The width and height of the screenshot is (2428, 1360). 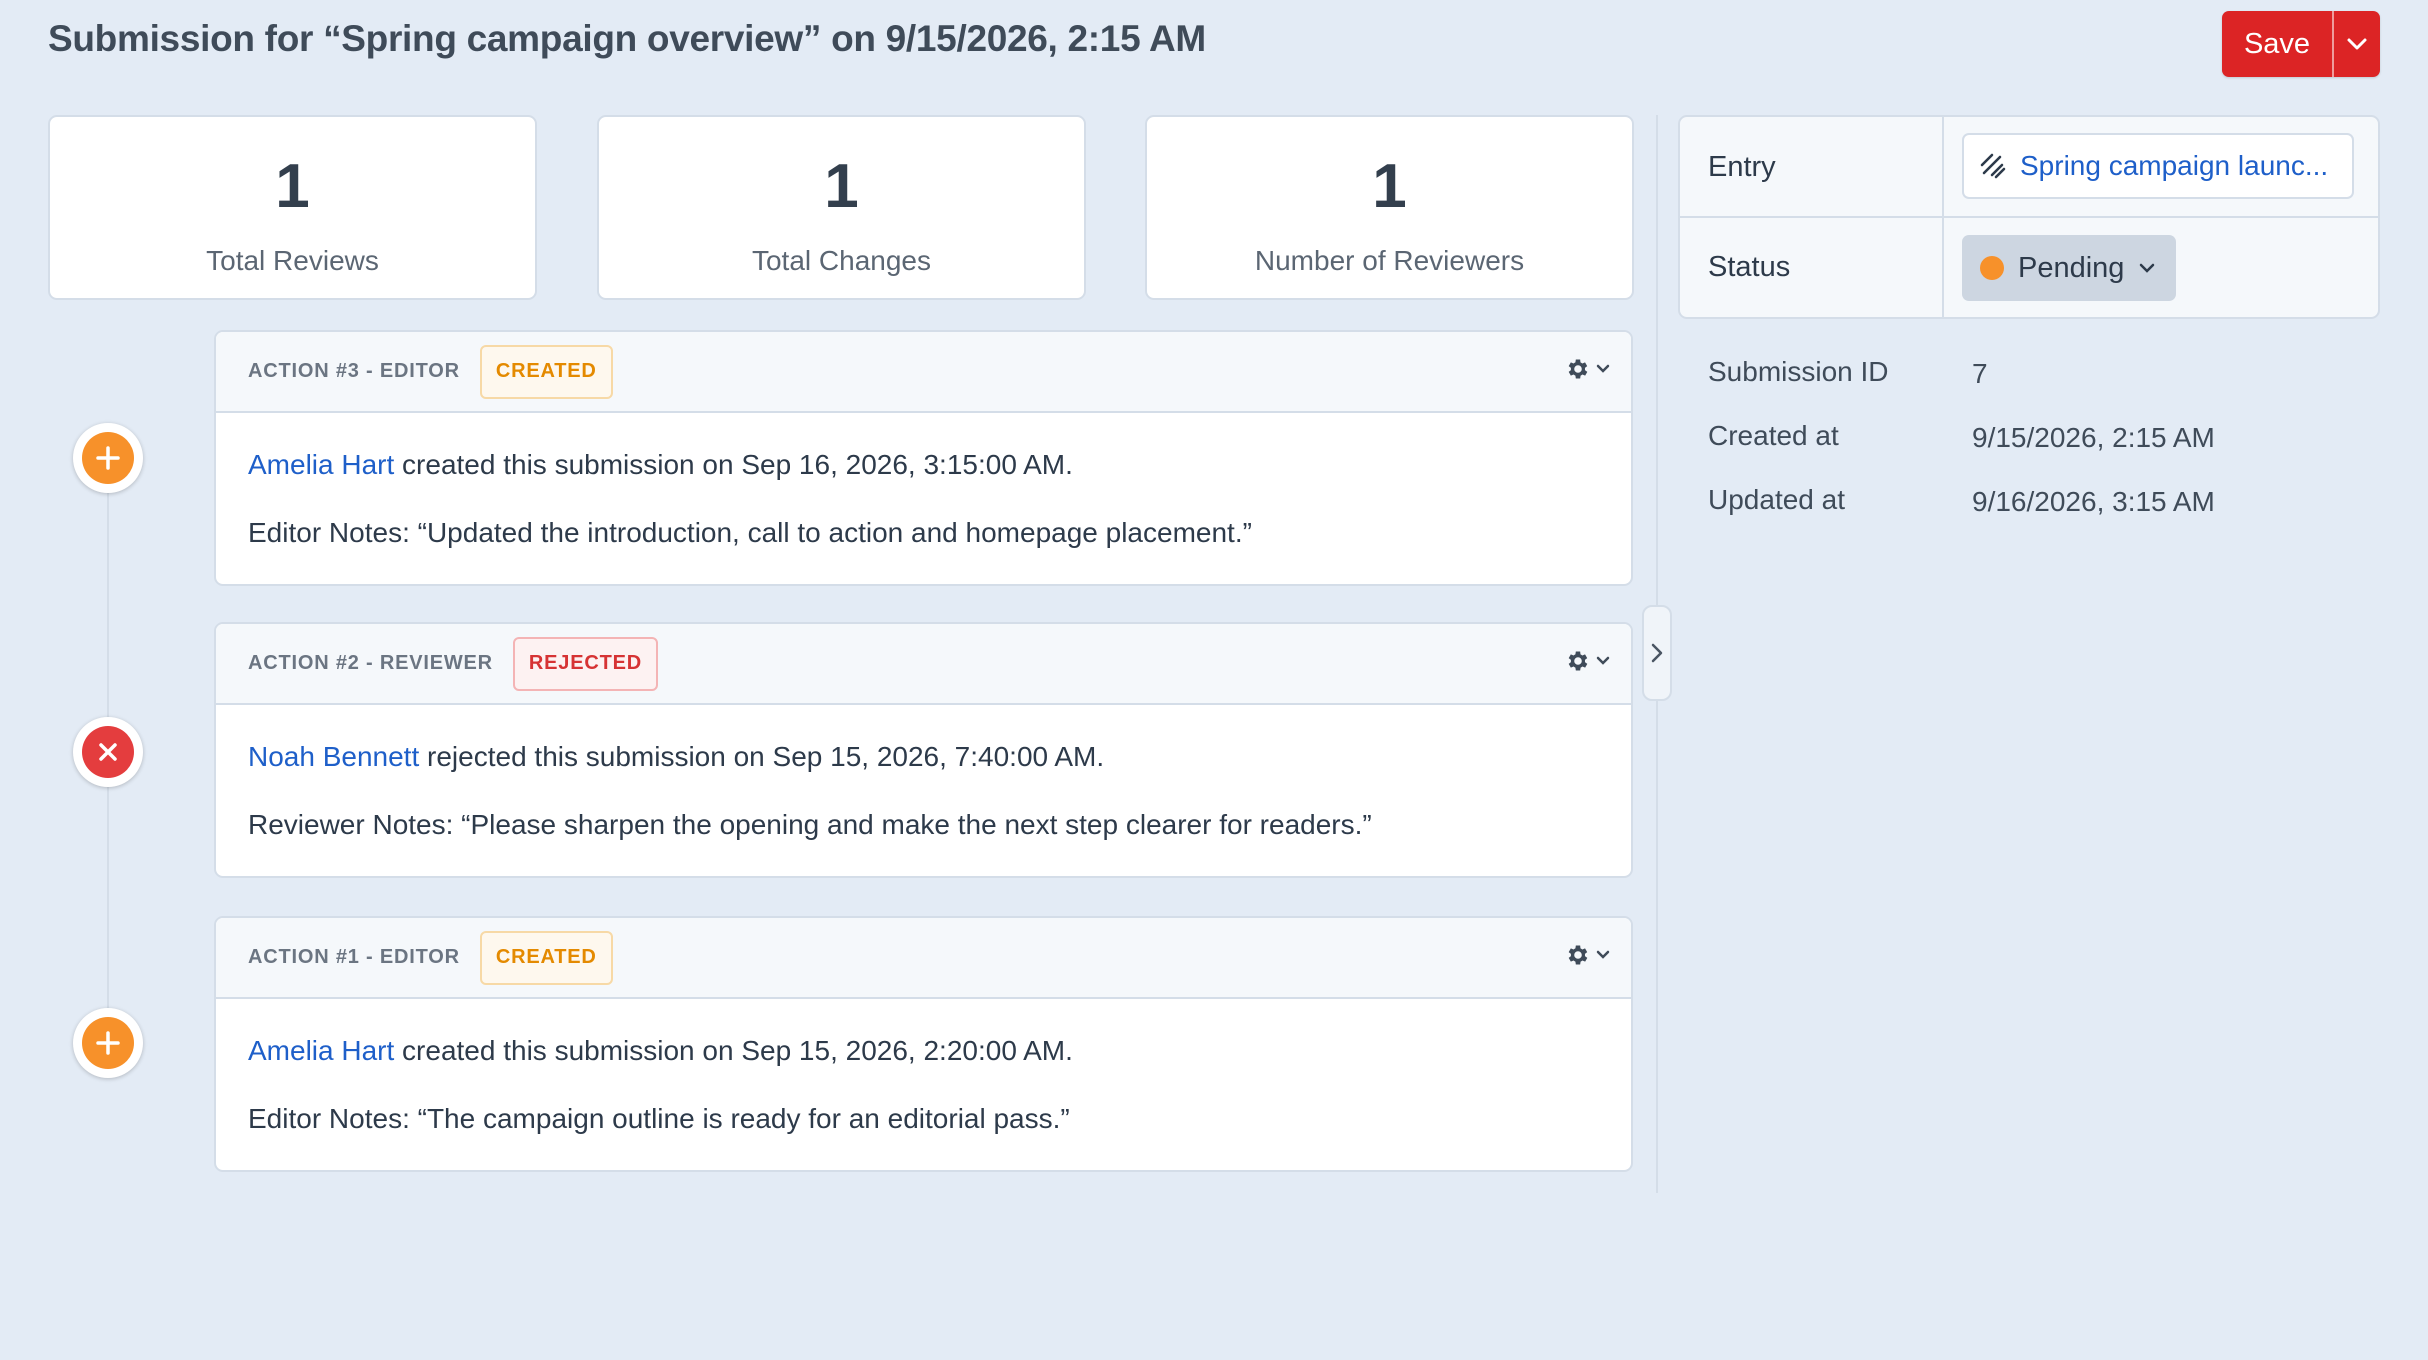 I want to click on action-header: ACTION #2 - REVIEWER REJECTED, so click(x=923, y=664).